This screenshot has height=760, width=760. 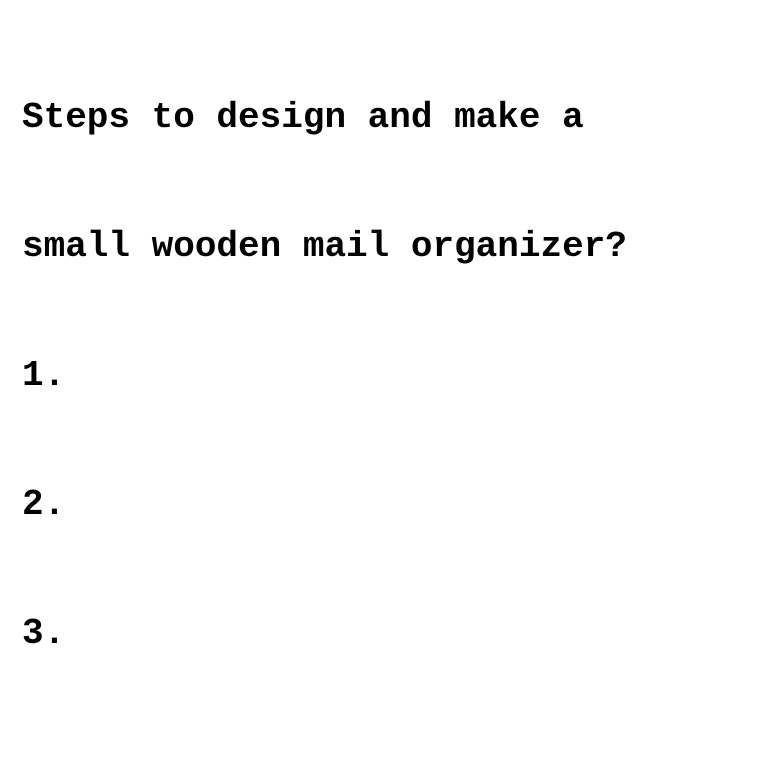 I want to click on question-line-2: small wooden mail organizer?, so click(x=324, y=246).